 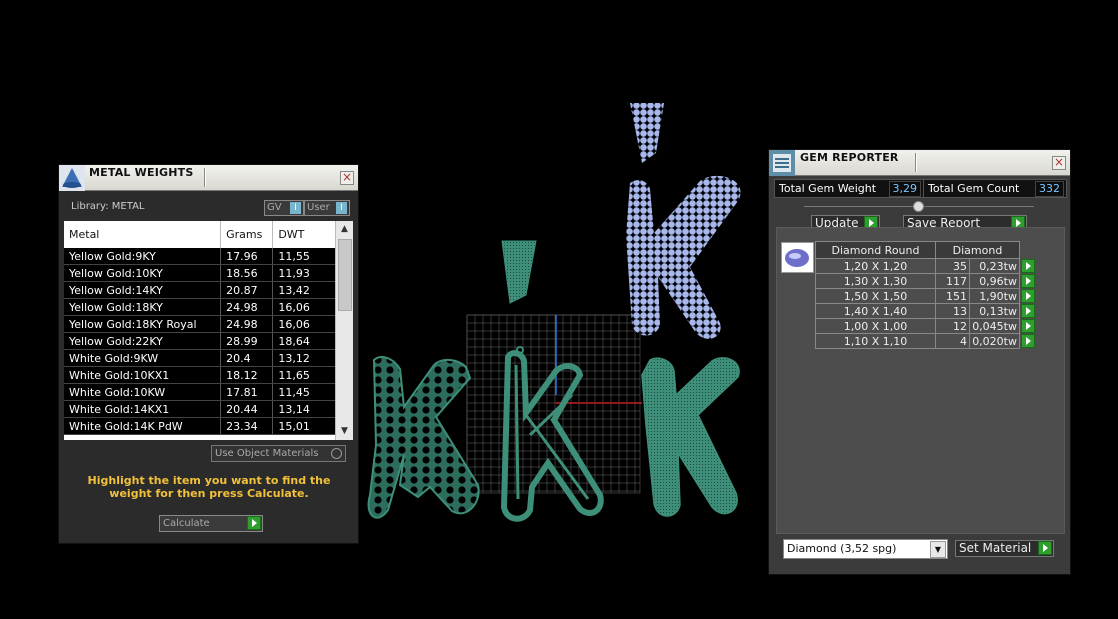 What do you see at coordinates (995, 548) in the screenshot?
I see `set-material-label: Set Material` at bounding box center [995, 548].